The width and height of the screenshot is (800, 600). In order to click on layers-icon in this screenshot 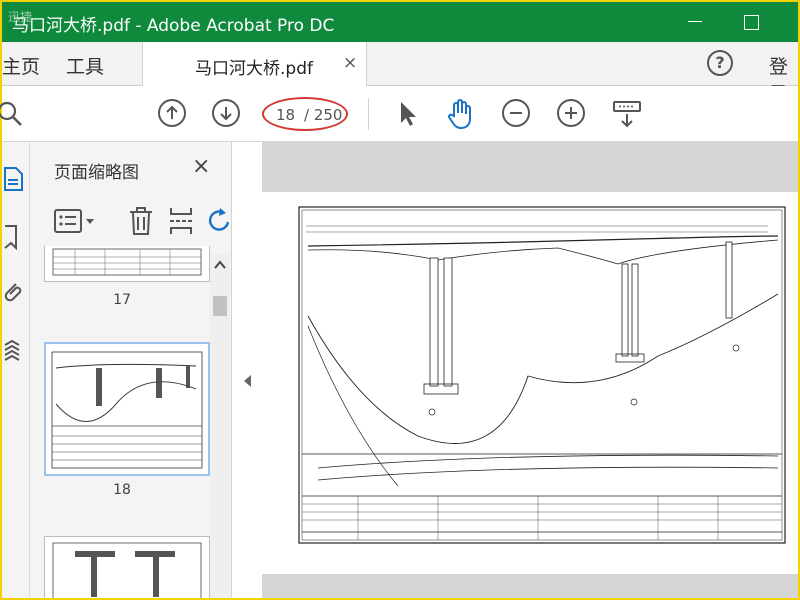, I will do `click(15, 351)`.